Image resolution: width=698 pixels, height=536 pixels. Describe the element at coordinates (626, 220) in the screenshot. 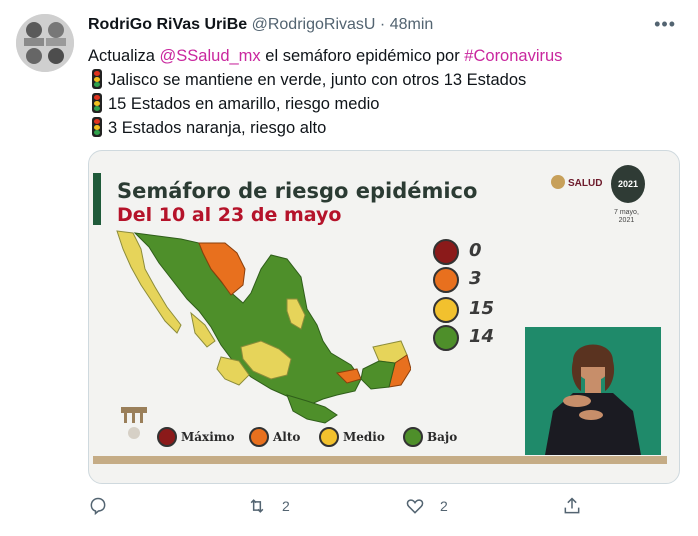

I see `date-note-line2: 2021` at that location.